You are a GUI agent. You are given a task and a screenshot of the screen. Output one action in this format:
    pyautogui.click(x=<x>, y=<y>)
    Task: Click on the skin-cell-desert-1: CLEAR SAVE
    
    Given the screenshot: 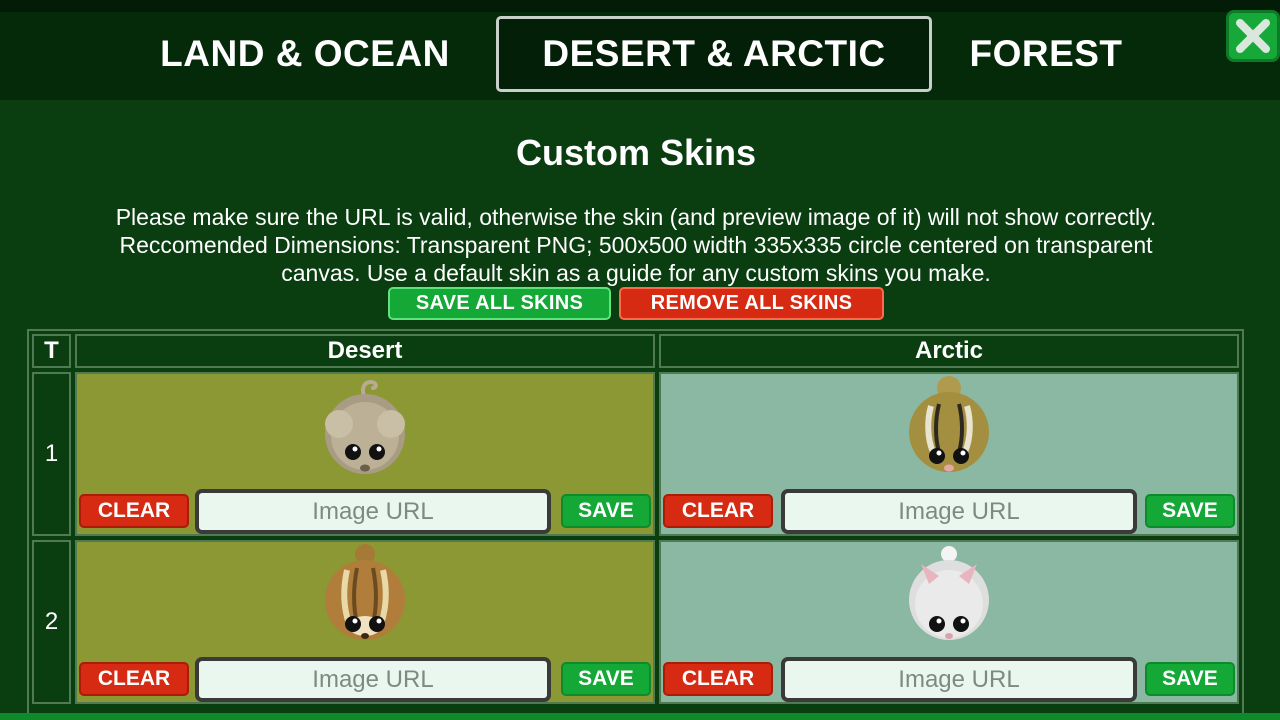 What is the action you would take?
    pyautogui.click(x=365, y=454)
    